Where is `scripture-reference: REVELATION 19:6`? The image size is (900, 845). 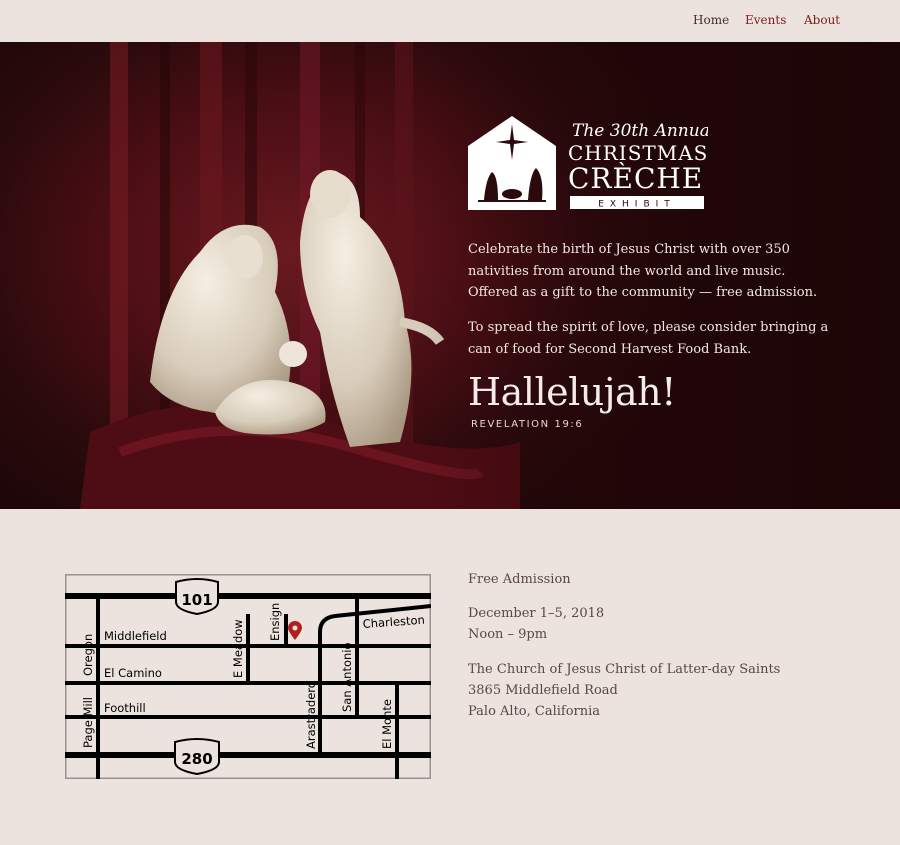
scripture-reference: REVELATION 19:6 is located at coordinates (527, 424).